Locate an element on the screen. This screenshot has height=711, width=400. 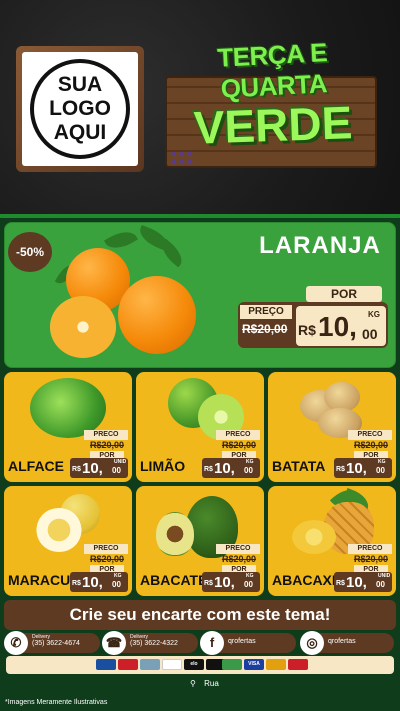
logo-line-1: SUA is located at coordinates (80, 84).